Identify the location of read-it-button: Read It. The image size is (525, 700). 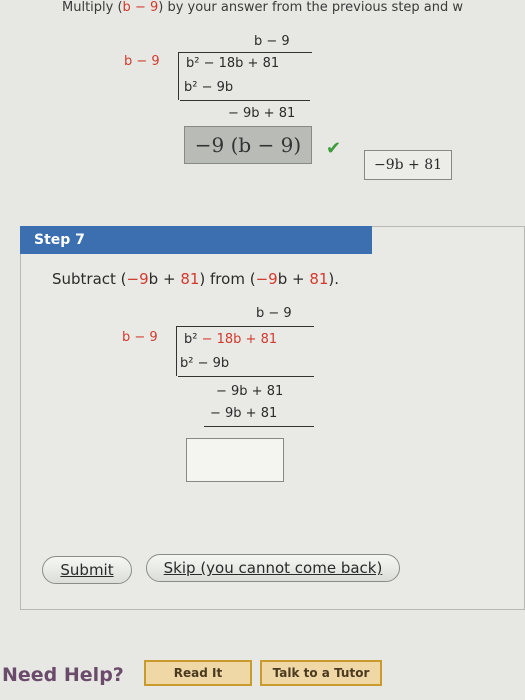
(198, 673).